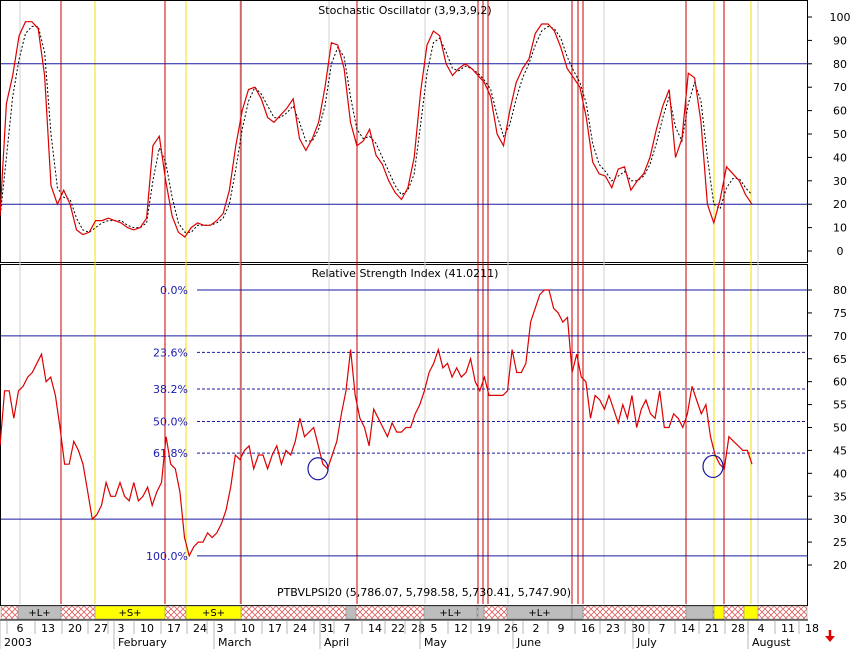 The image size is (857, 649). What do you see at coordinates (174, 290) in the screenshot?
I see `fib-level-label: 0.0%` at bounding box center [174, 290].